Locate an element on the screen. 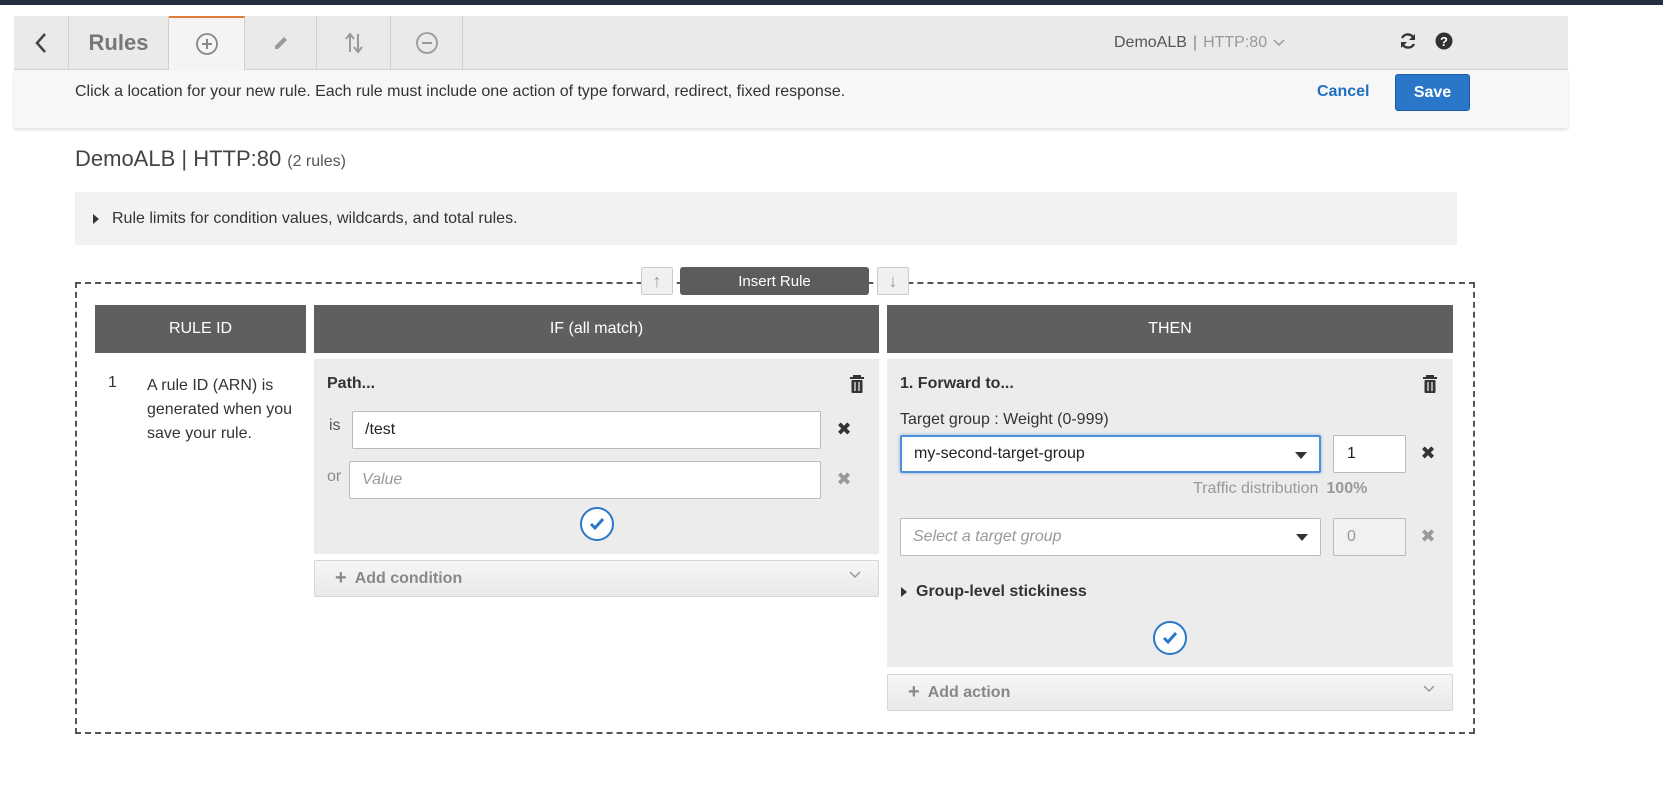 The height and width of the screenshot is (810, 1663). column-header-then: THEN is located at coordinates (1170, 329).